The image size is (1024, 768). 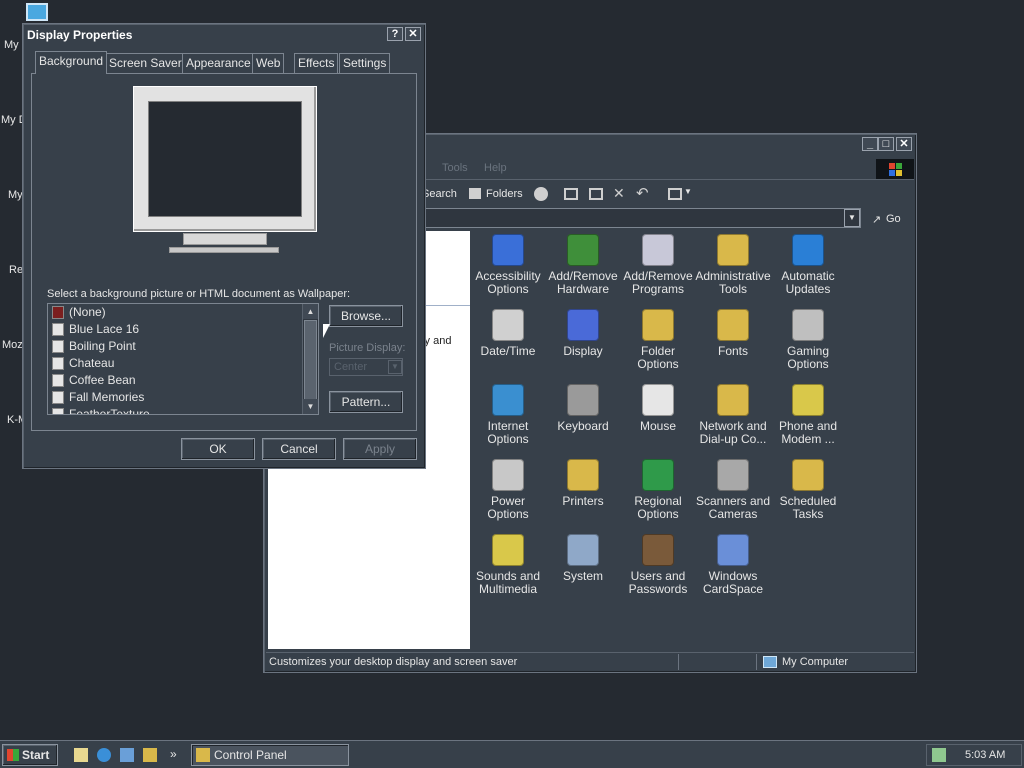 What do you see at coordinates (508, 565) in the screenshot?
I see `control-panel-item: Sounds and Multimedia` at bounding box center [508, 565].